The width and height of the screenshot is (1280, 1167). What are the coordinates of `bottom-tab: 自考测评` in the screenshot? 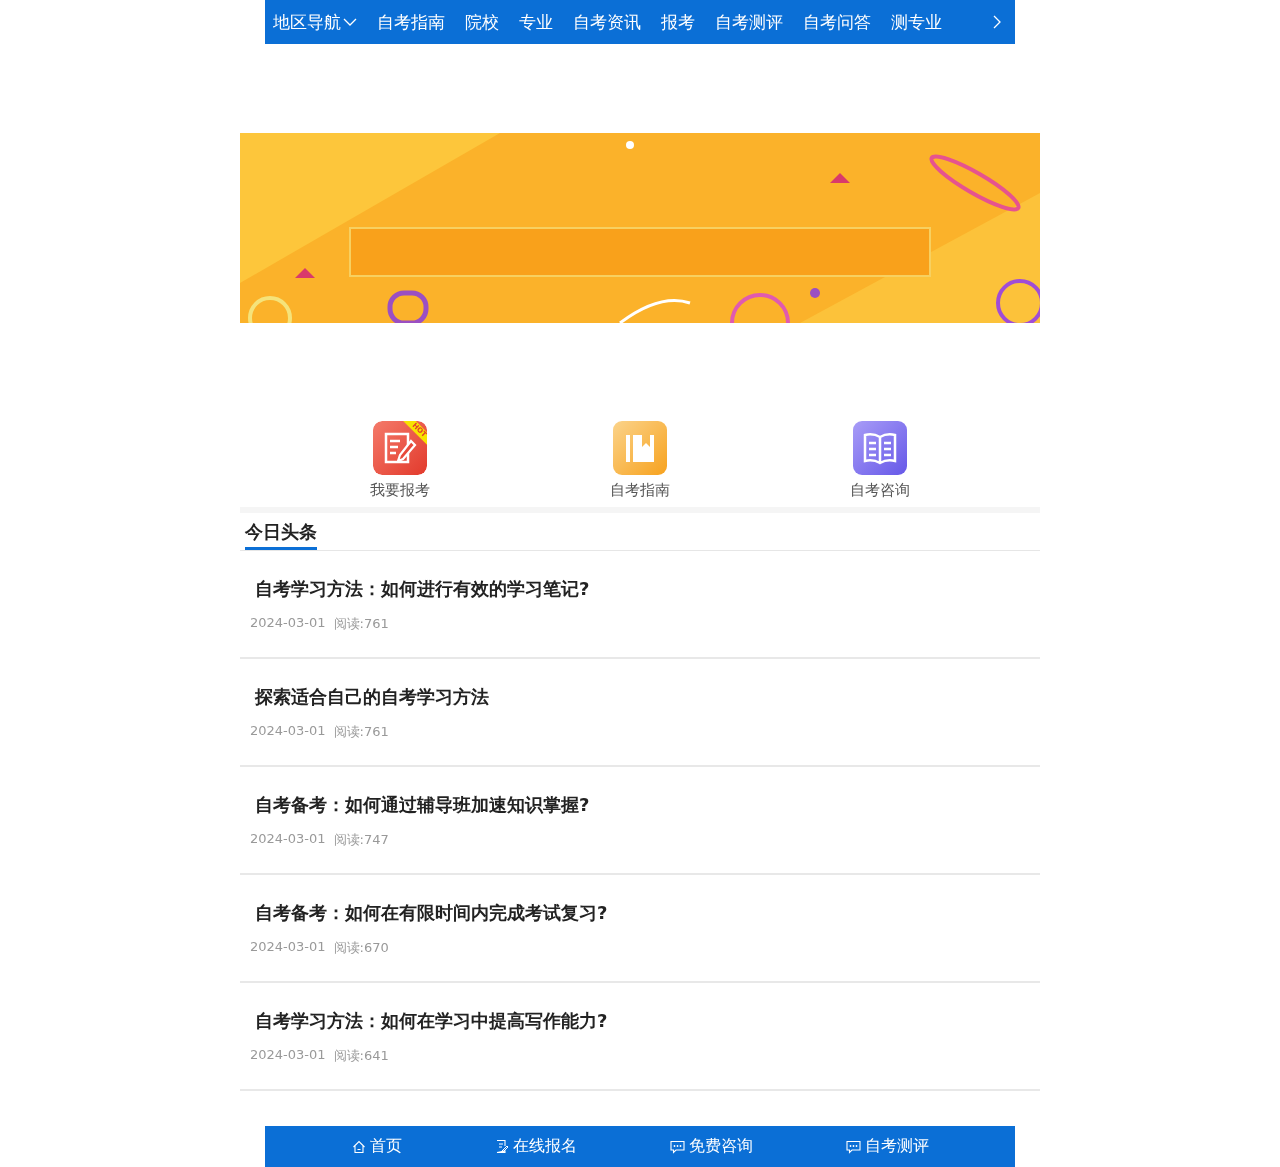 It's located at (887, 1146).